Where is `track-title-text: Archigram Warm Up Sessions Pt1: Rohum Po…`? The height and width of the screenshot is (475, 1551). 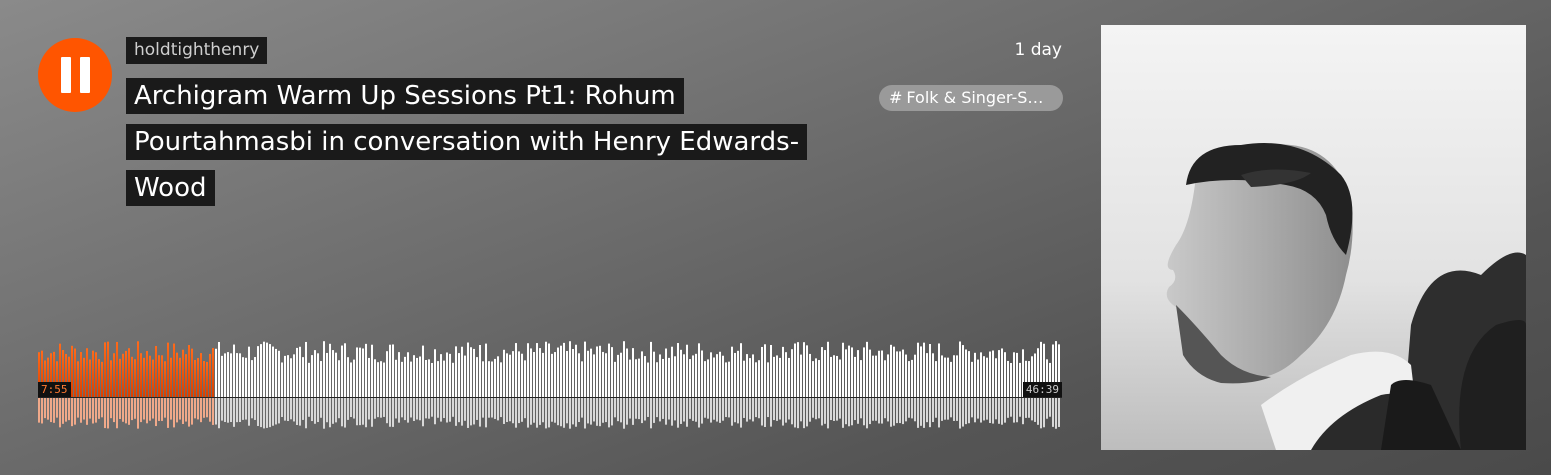 track-title-text: Archigram Warm Up Sessions Pt1: Rohum Po… is located at coordinates (467, 142).